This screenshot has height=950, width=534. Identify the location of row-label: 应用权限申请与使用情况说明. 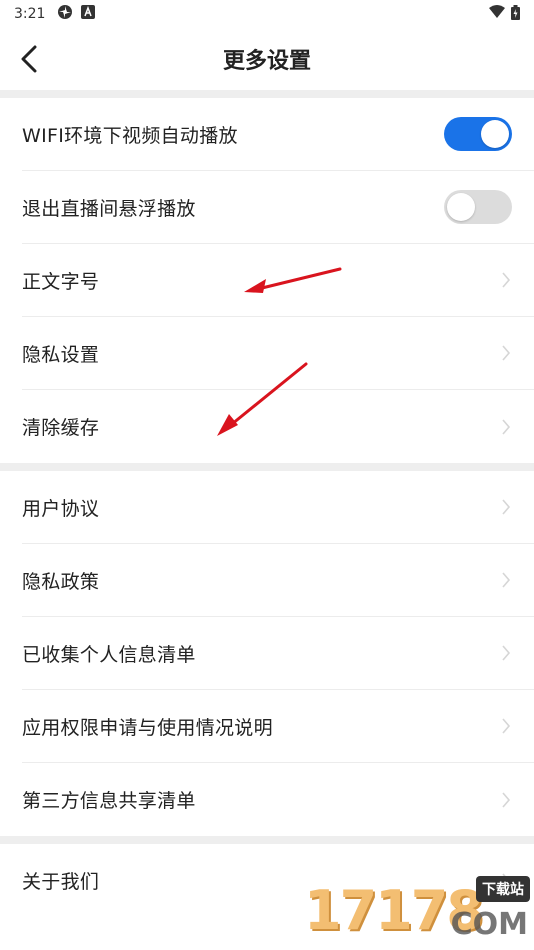
(147, 727).